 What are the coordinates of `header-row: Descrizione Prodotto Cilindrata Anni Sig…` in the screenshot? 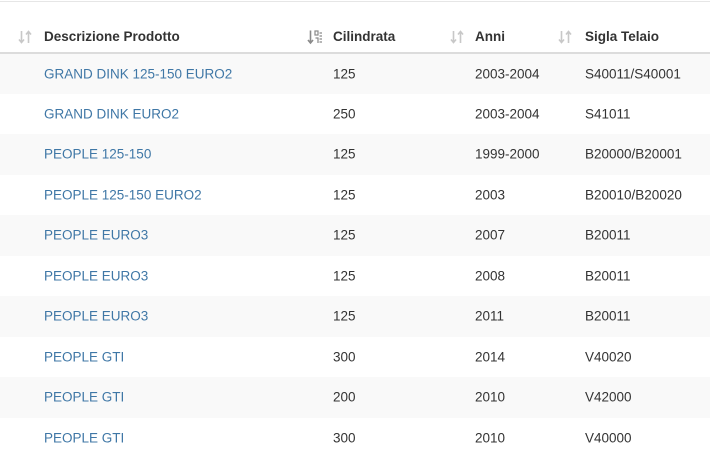 It's located at (355, 38).